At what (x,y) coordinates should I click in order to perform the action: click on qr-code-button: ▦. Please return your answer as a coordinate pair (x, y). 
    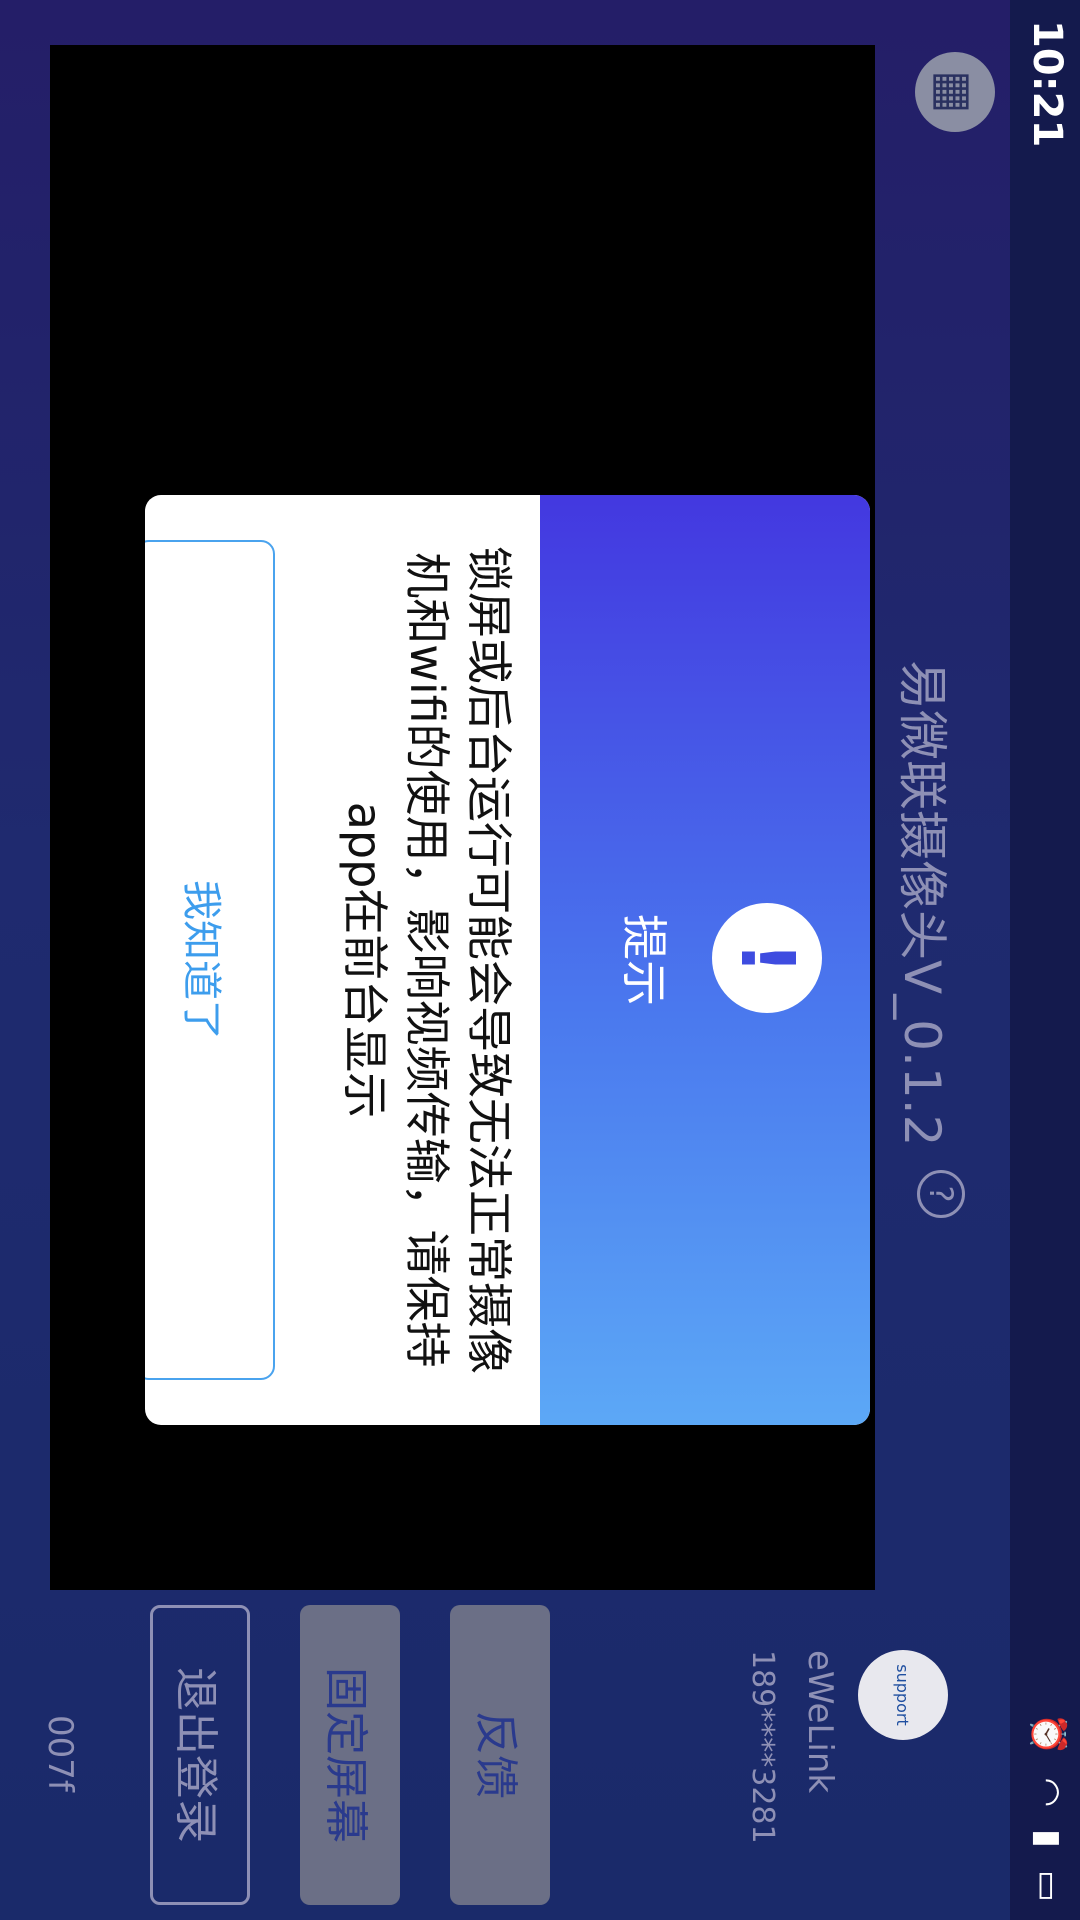
    Looking at the image, I should click on (955, 92).